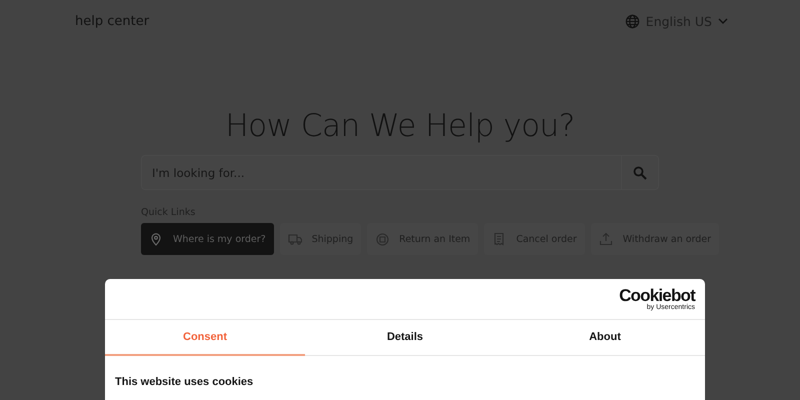 This screenshot has width=800, height=400. What do you see at coordinates (499, 239) in the screenshot?
I see `receipt-icon` at bounding box center [499, 239].